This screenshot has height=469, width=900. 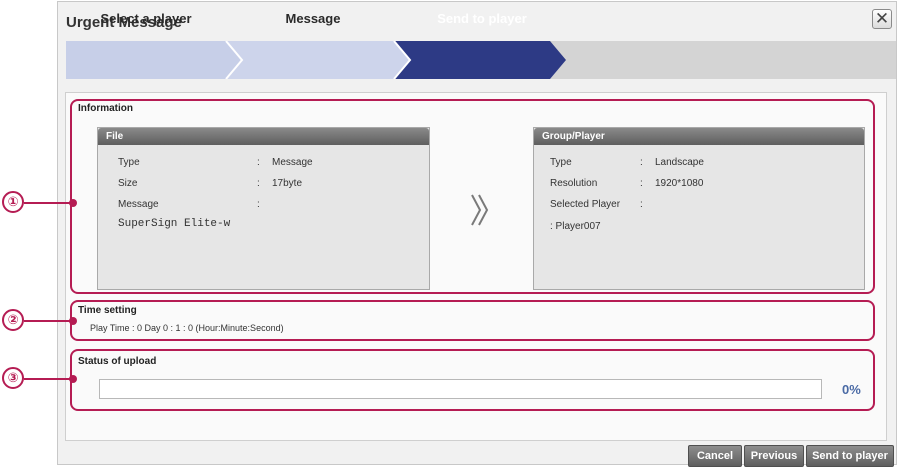 What do you see at coordinates (850, 456) in the screenshot?
I see `send-to-player-button: Send to player` at bounding box center [850, 456].